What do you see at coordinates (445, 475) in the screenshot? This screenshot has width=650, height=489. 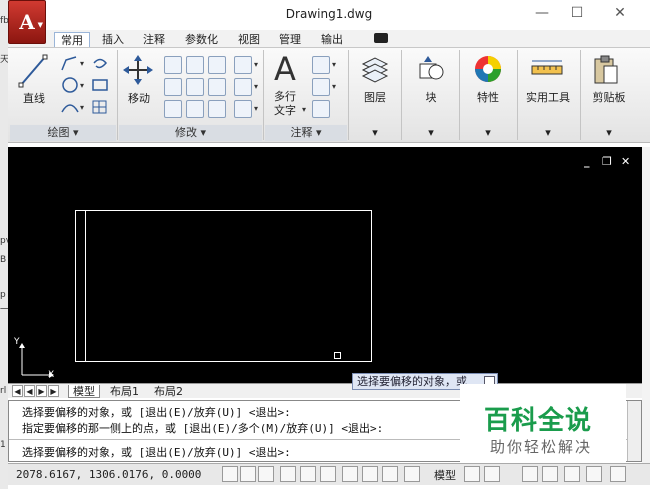 I see `model-space-label: 模型` at bounding box center [445, 475].